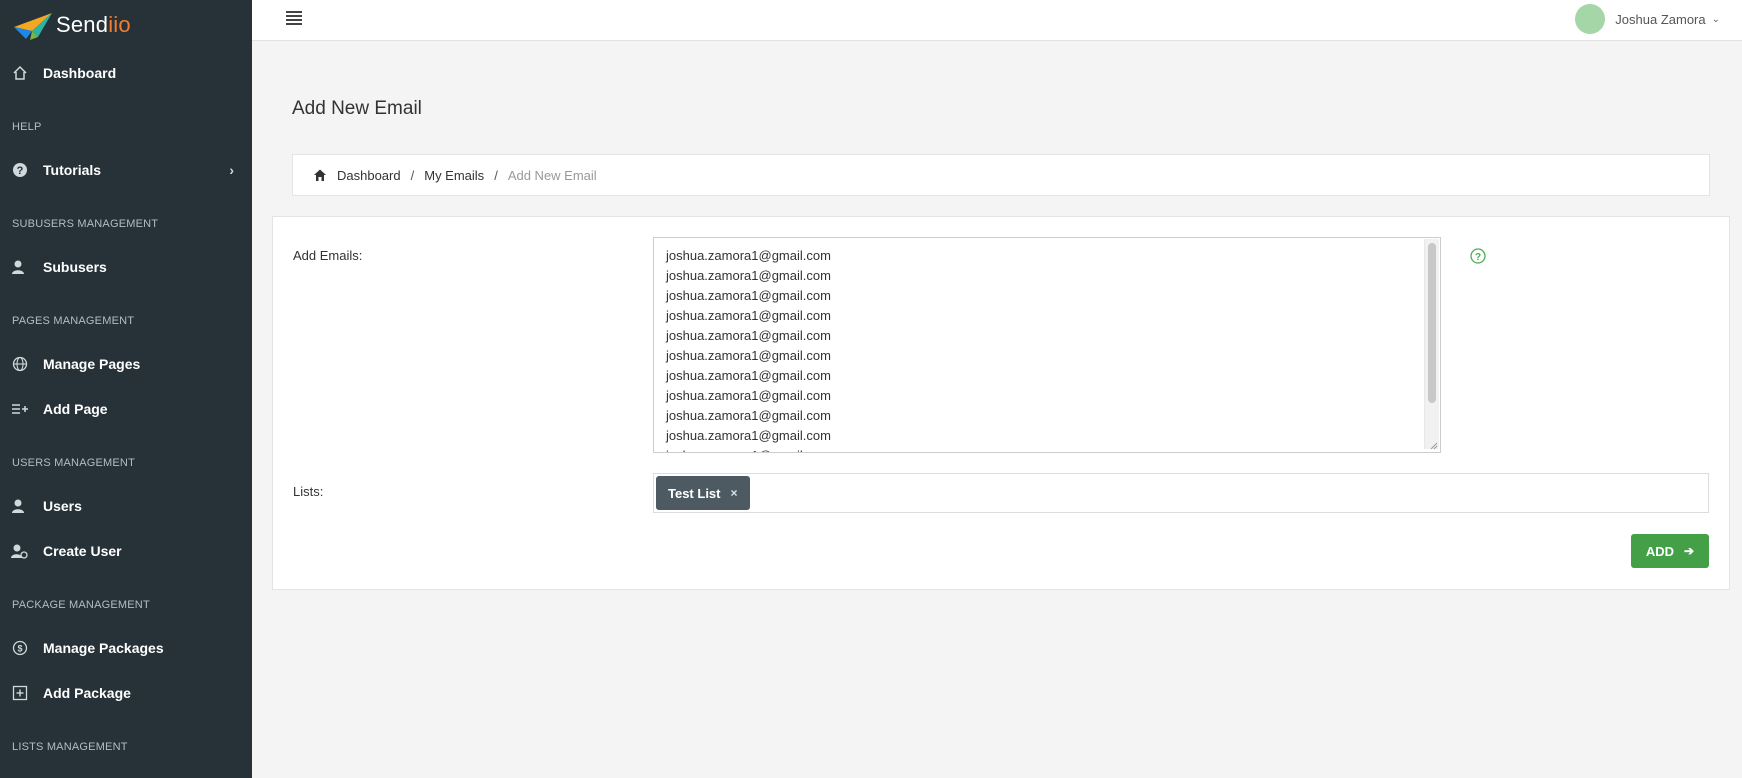 The width and height of the screenshot is (1742, 778). Describe the element at coordinates (126, 551) in the screenshot. I see `sidebar-item-create-user: Create User` at that location.